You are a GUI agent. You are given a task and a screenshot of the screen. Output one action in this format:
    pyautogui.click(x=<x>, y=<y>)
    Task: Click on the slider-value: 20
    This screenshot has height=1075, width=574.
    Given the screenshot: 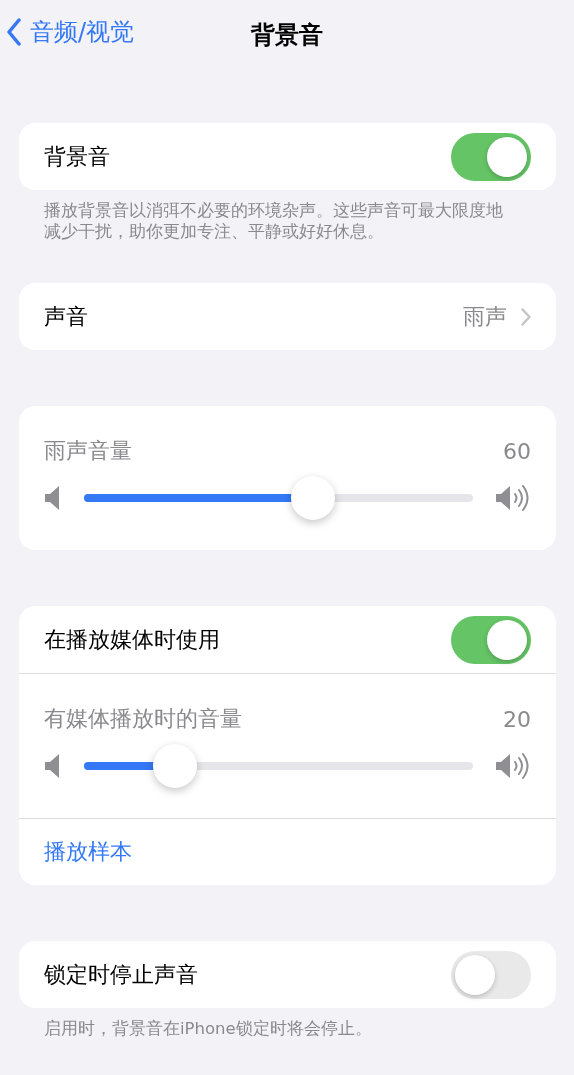 What is the action you would take?
    pyautogui.click(x=517, y=719)
    